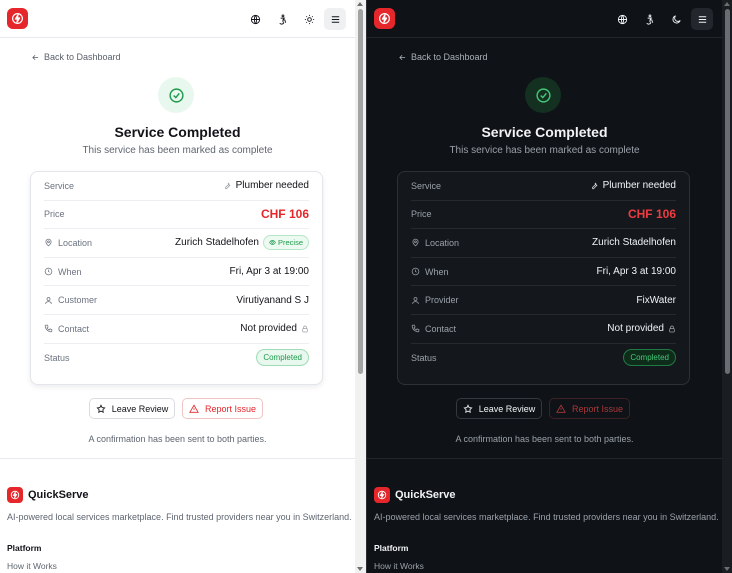  Describe the element at coordinates (290, 243) in the screenshot. I see `precise-badge-label: Precise` at that location.